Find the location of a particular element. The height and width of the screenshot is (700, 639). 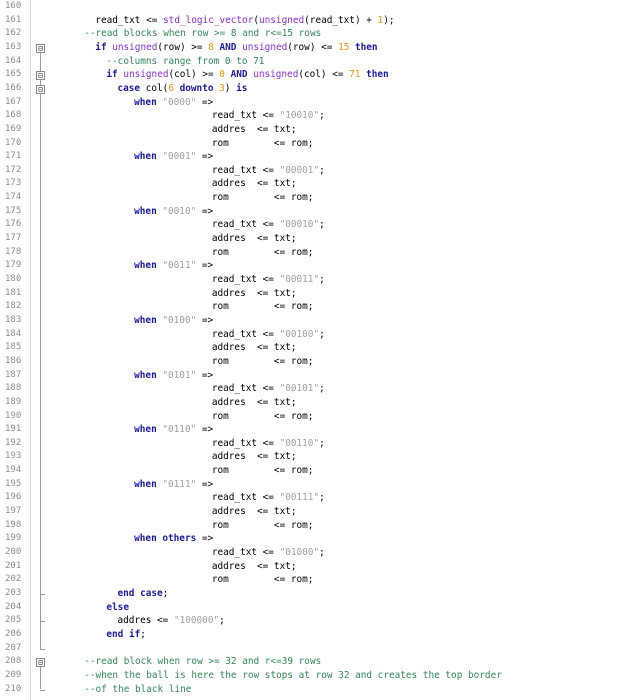

code-token: "0100" is located at coordinates (179, 320).